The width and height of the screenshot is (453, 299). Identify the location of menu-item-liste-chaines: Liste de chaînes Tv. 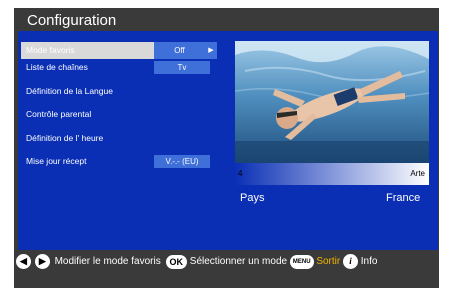
(119, 71).